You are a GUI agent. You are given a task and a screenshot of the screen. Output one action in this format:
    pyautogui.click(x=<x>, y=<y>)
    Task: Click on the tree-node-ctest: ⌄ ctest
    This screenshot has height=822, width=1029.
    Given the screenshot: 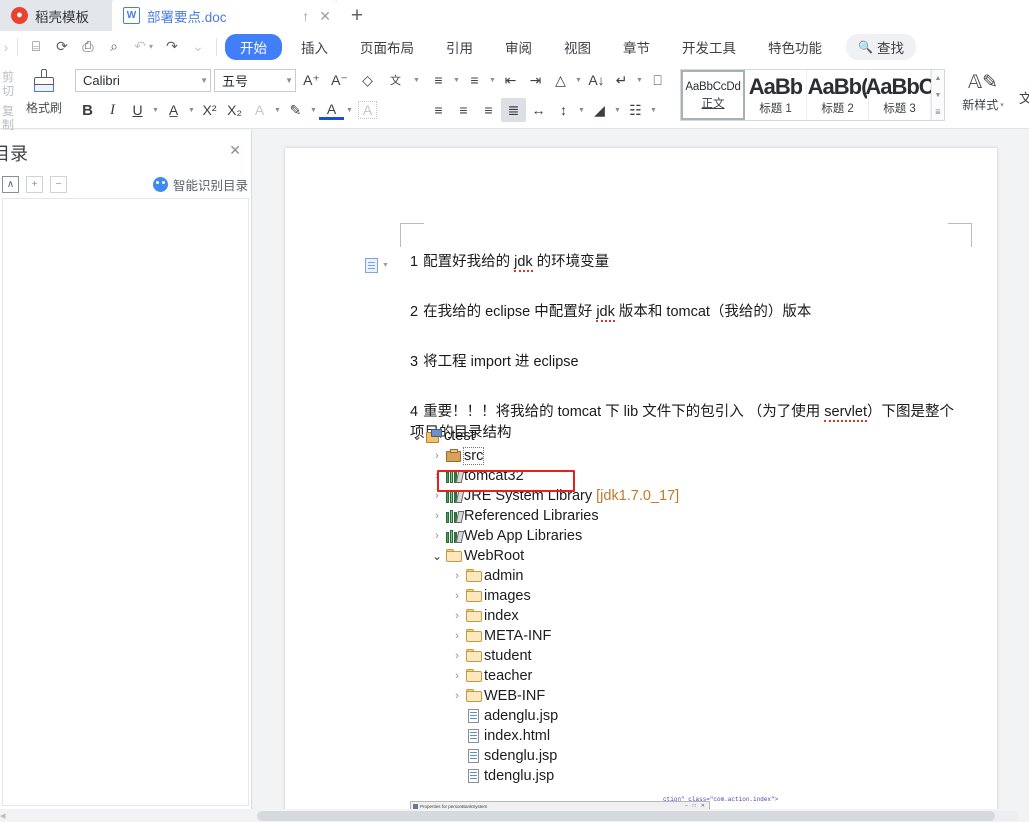 What is the action you would take?
    pyautogui.click(x=610, y=436)
    